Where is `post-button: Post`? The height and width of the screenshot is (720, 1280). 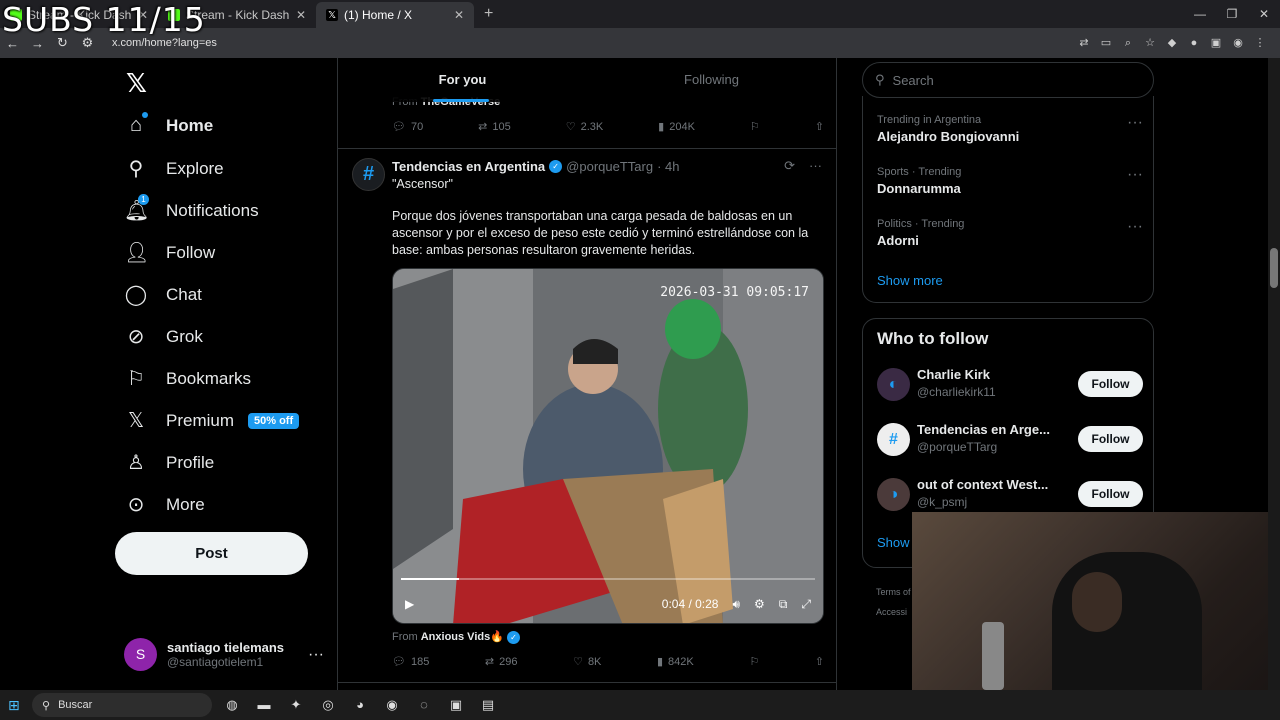 post-button: Post is located at coordinates (211, 553).